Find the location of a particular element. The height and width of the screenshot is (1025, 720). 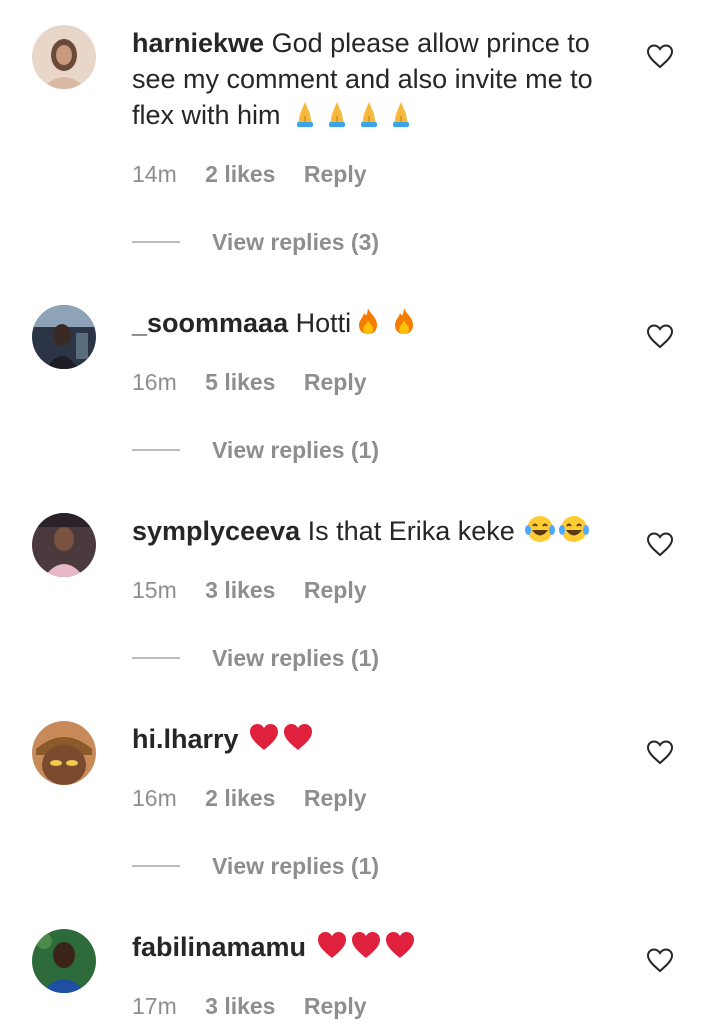

comment-username: fabilinamamu is located at coordinates (219, 947).